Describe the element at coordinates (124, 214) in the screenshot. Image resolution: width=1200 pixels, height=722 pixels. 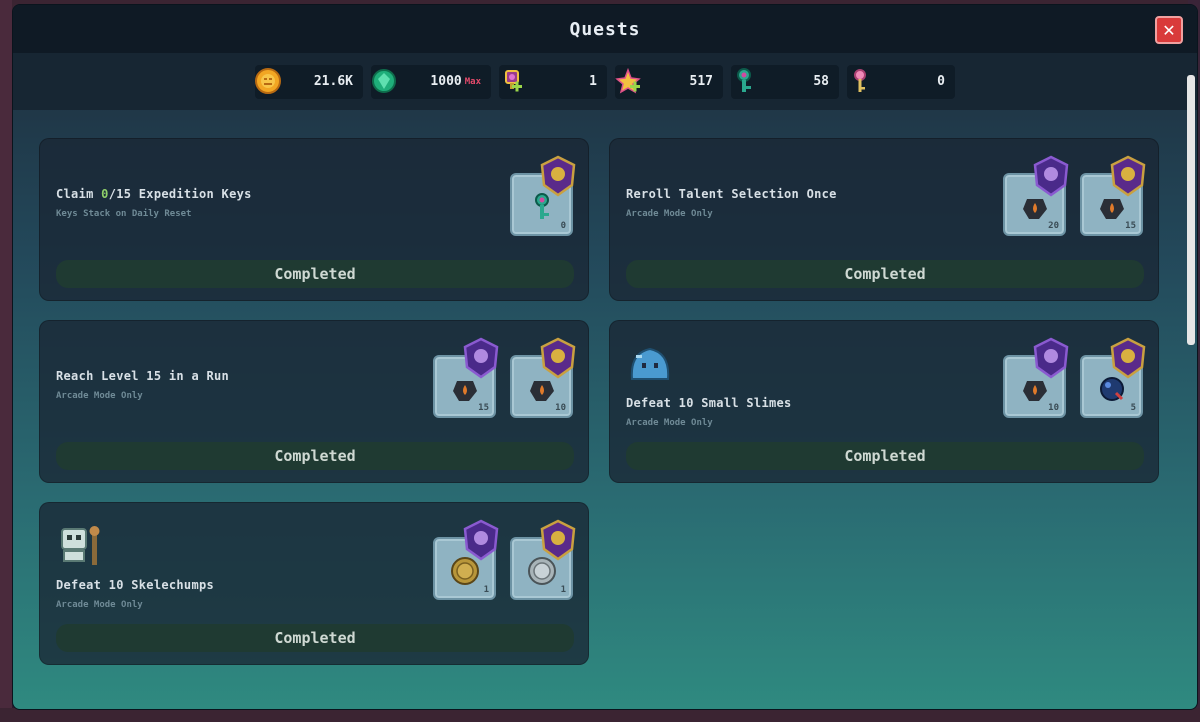
I see `quest-subtitle: Keys Stack on Daily Reset` at that location.